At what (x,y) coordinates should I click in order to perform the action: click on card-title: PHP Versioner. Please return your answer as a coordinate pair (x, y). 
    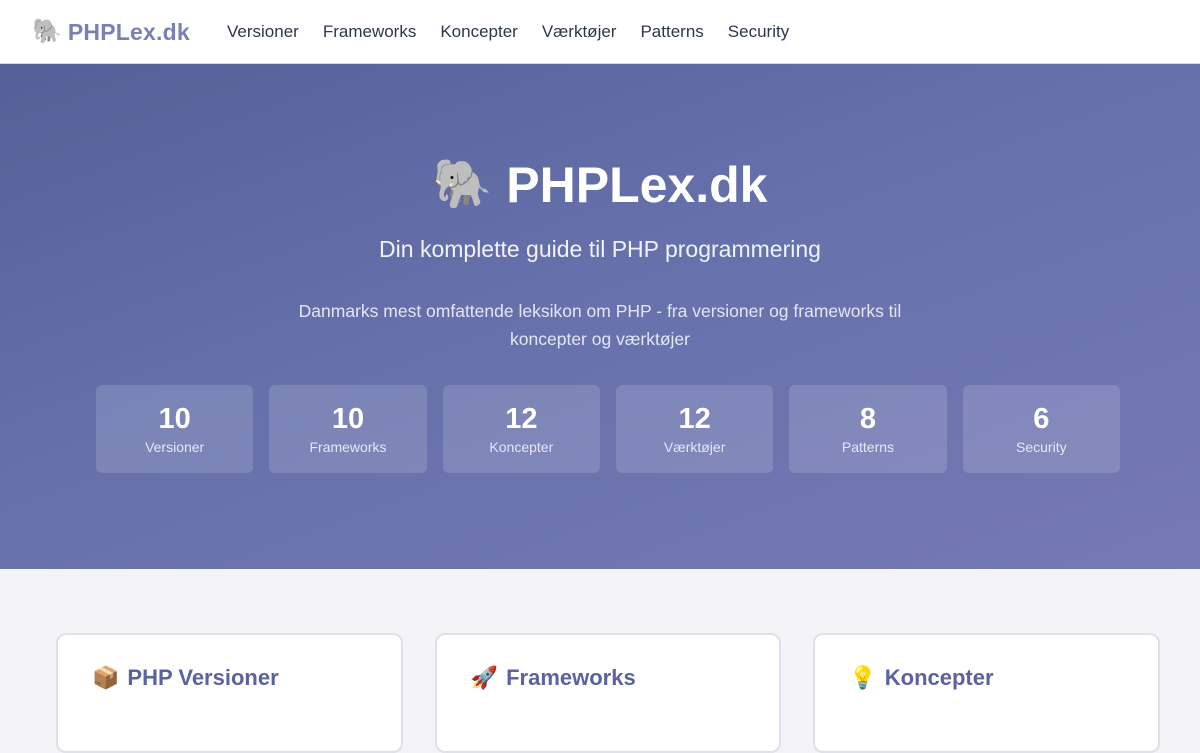
    Looking at the image, I should click on (203, 677).